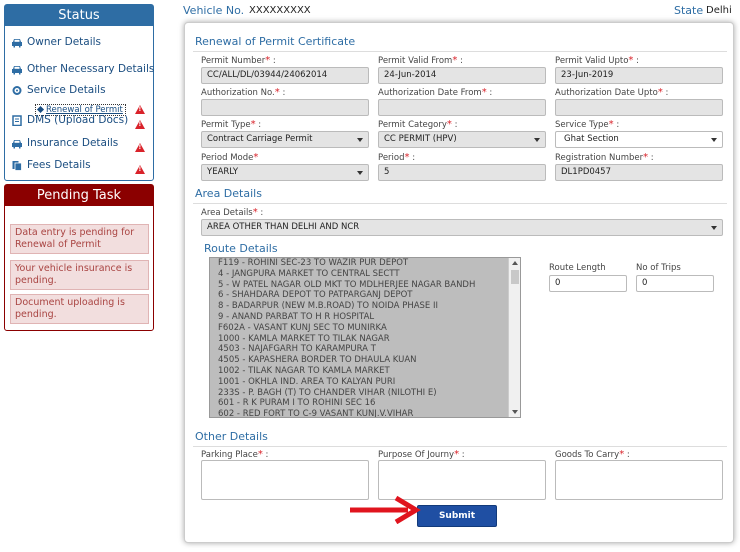 The image size is (740, 552). I want to click on route-option: 1002 - TILAK NAGAR TO KAMLA MARKET, so click(369, 371).